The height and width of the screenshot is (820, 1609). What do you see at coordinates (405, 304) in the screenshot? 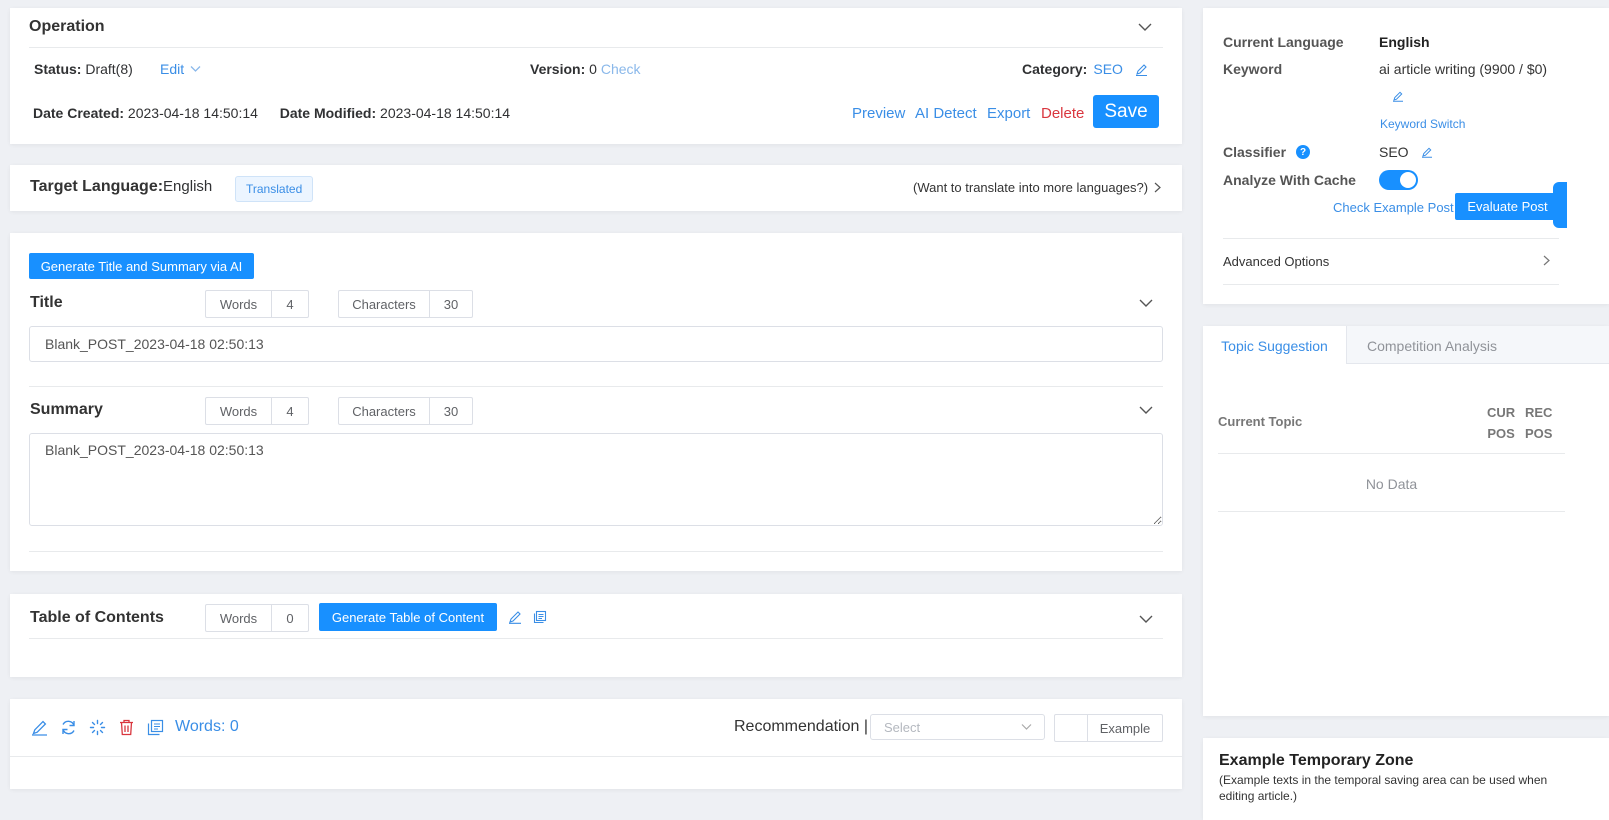
I see `title-characters-stat: Characters 30` at bounding box center [405, 304].